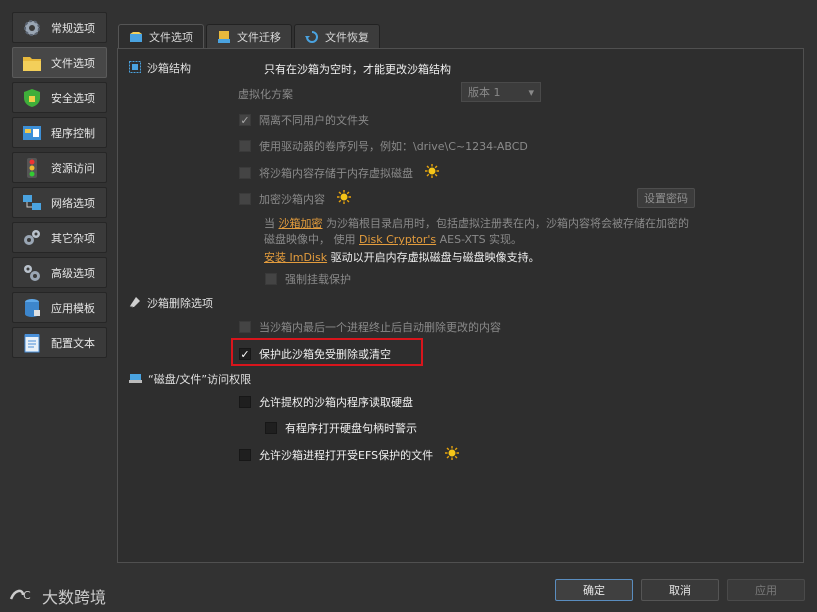 The image size is (817, 612). Describe the element at coordinates (32, 273) in the screenshot. I see `advanced-gears-icon` at that location.